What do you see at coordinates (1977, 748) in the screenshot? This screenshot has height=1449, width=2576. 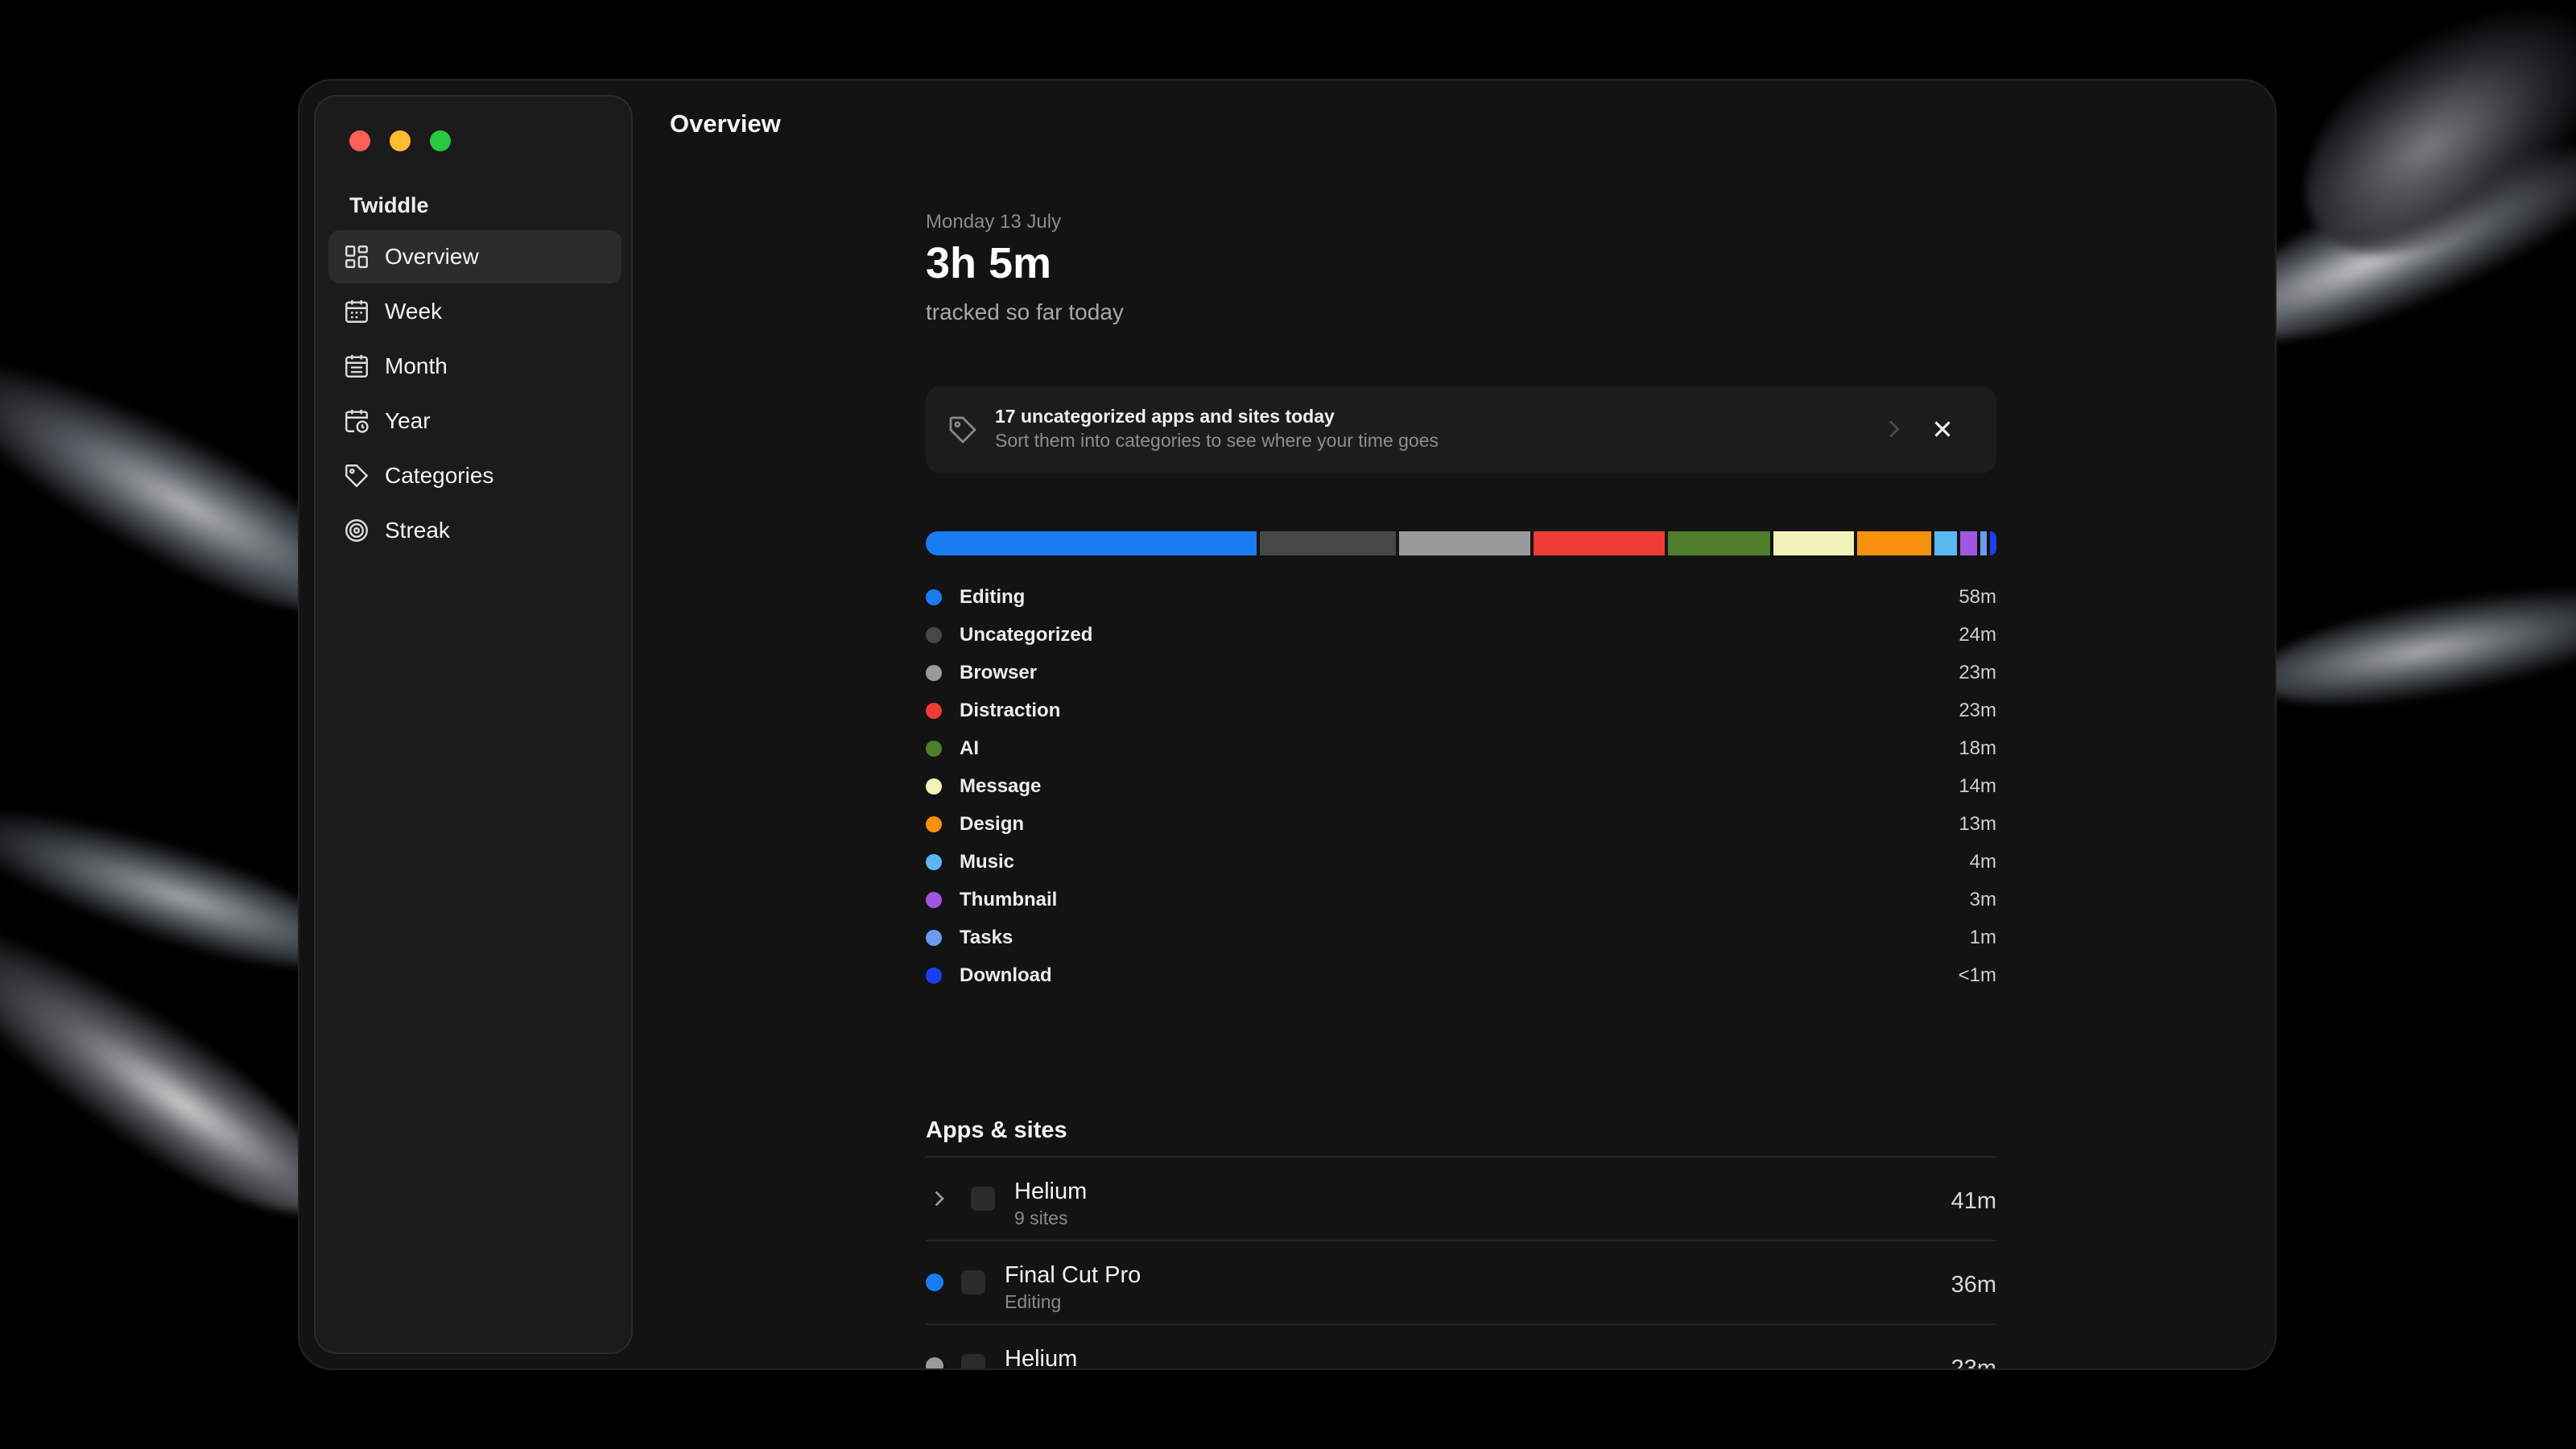 I see `category-duration: 18m` at bounding box center [1977, 748].